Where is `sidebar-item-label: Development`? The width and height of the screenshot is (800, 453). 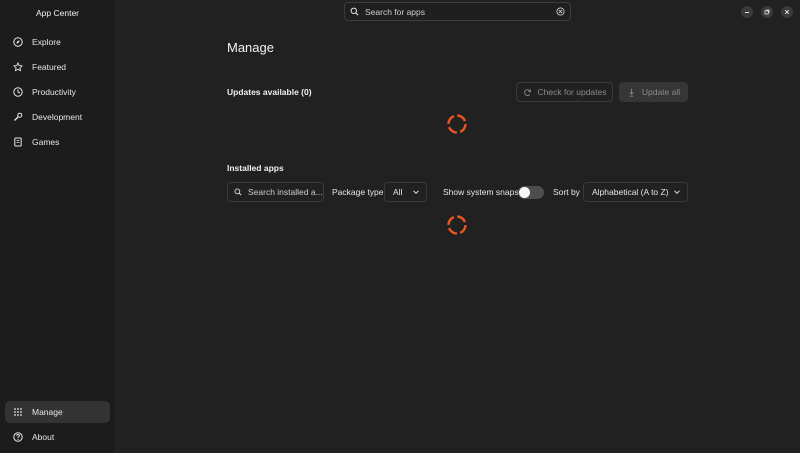
sidebar-item-label: Development is located at coordinates (57, 117).